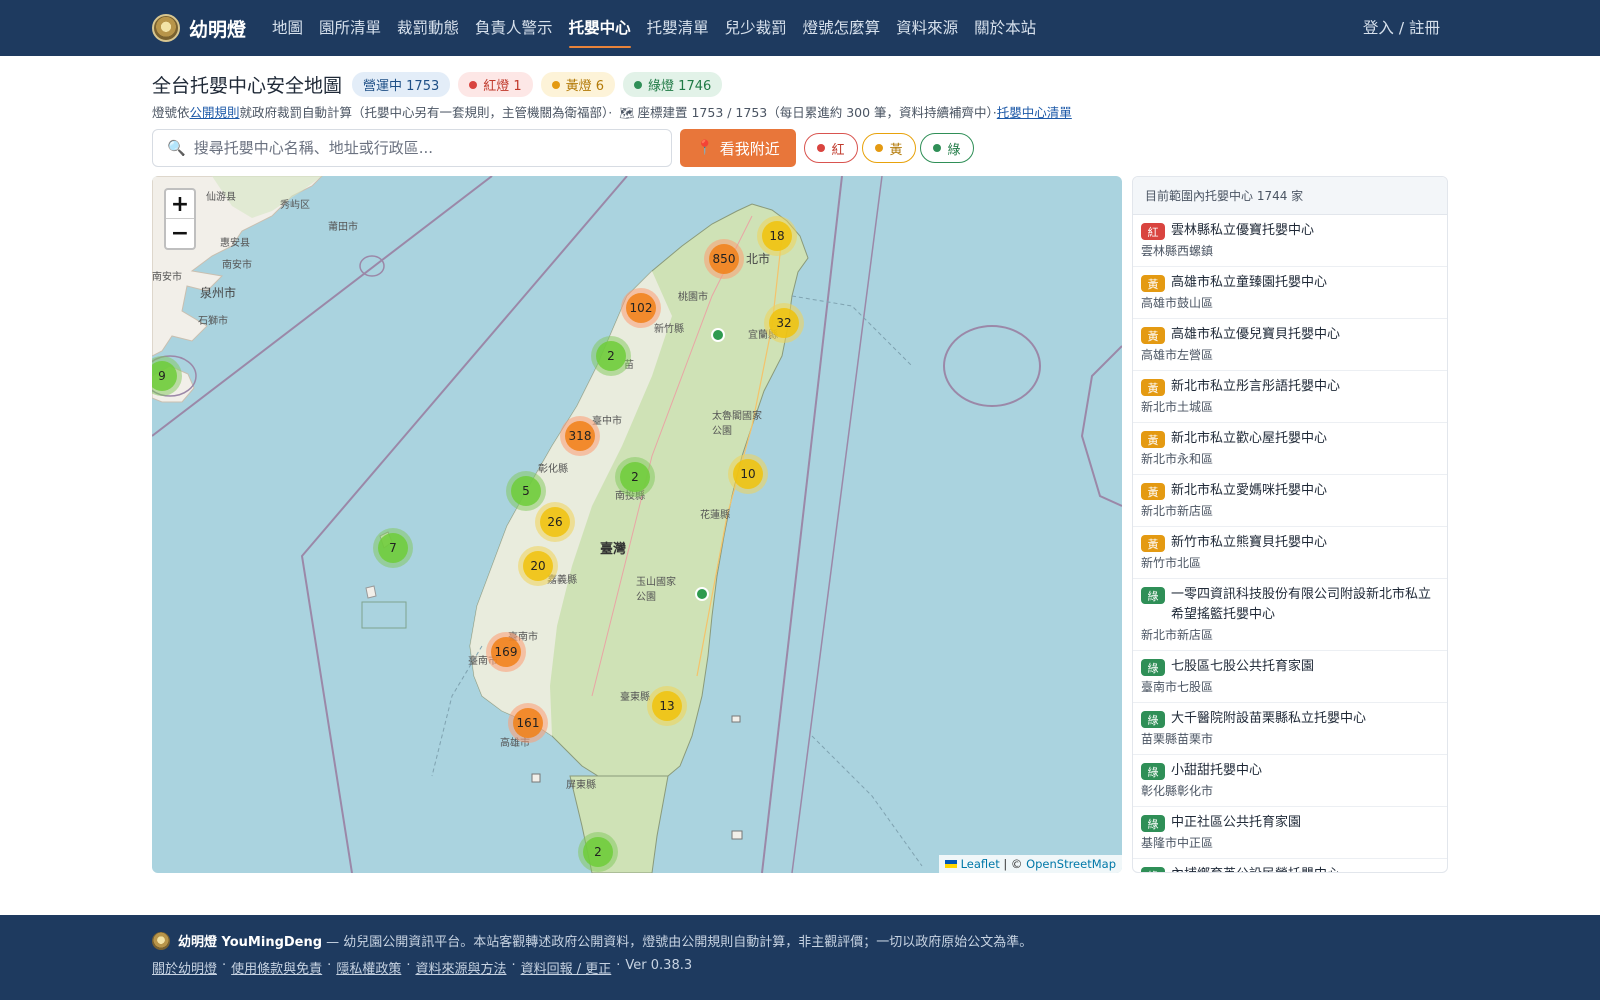  What do you see at coordinates (600, 28) in the screenshot?
I see `nav-infant-centers: 托嬰中心` at bounding box center [600, 28].